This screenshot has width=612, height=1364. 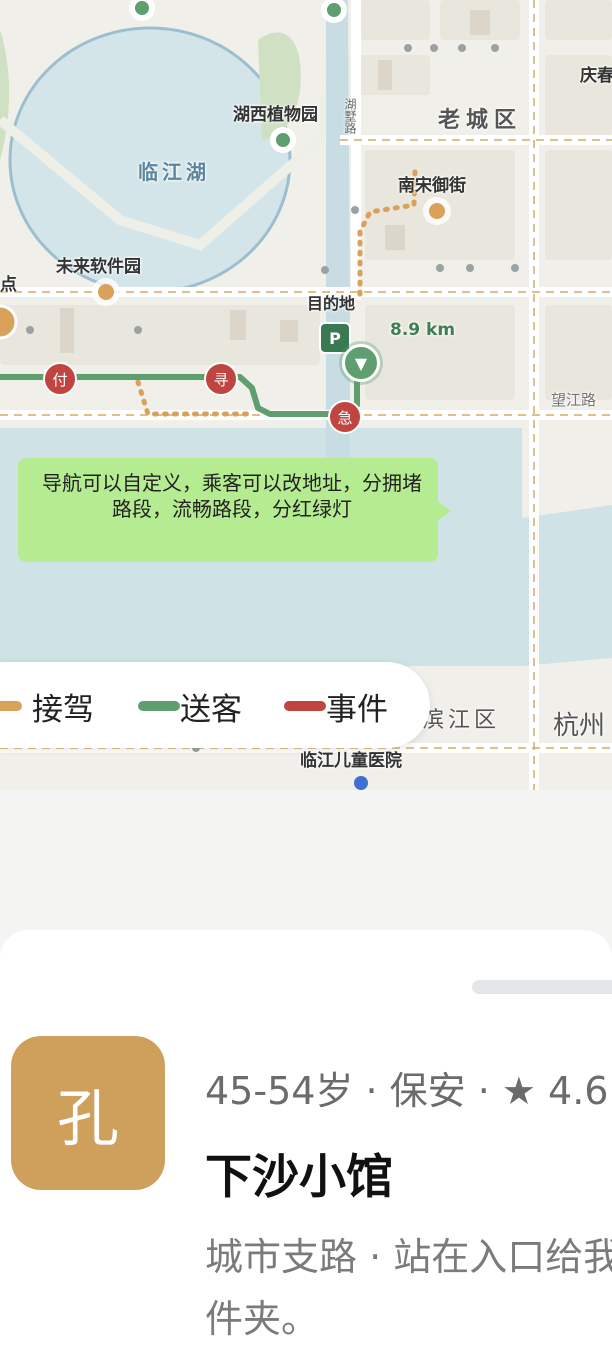 What do you see at coordinates (331, 303) in the screenshot?
I see `destination-label: 目的地` at bounding box center [331, 303].